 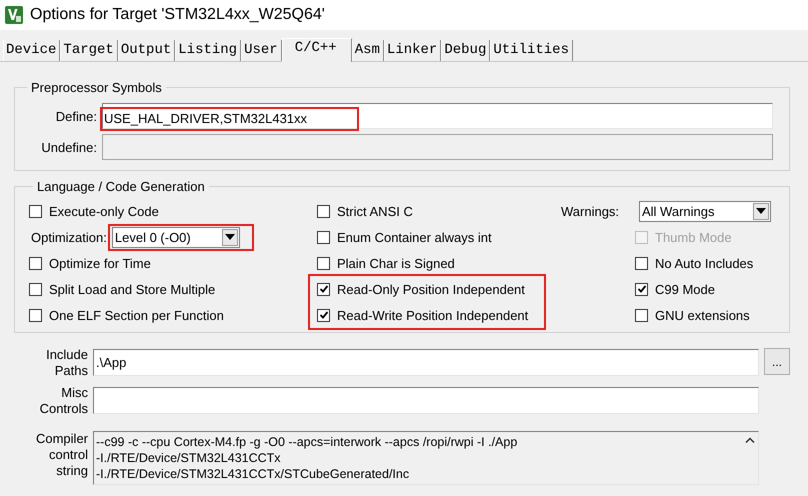 What do you see at coordinates (61, 455) in the screenshot?
I see `field-label: Compiler control string` at bounding box center [61, 455].